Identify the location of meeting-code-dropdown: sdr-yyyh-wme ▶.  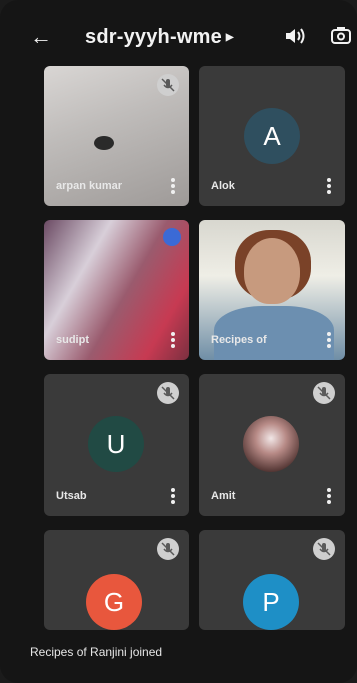
(159, 37).